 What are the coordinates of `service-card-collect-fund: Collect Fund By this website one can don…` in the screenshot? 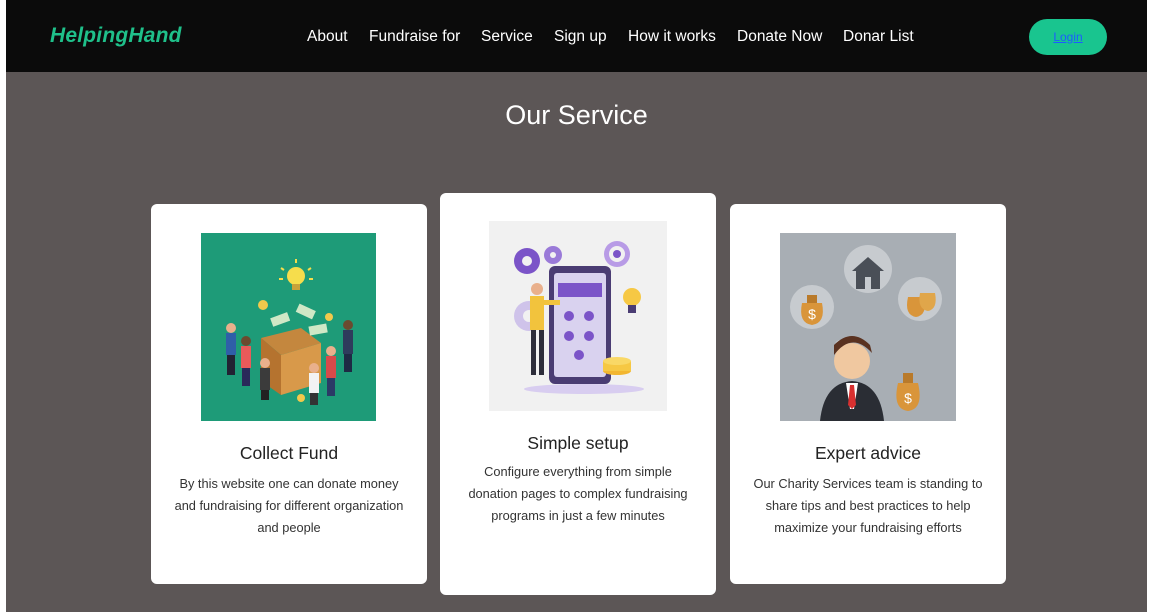 It's located at (289, 394).